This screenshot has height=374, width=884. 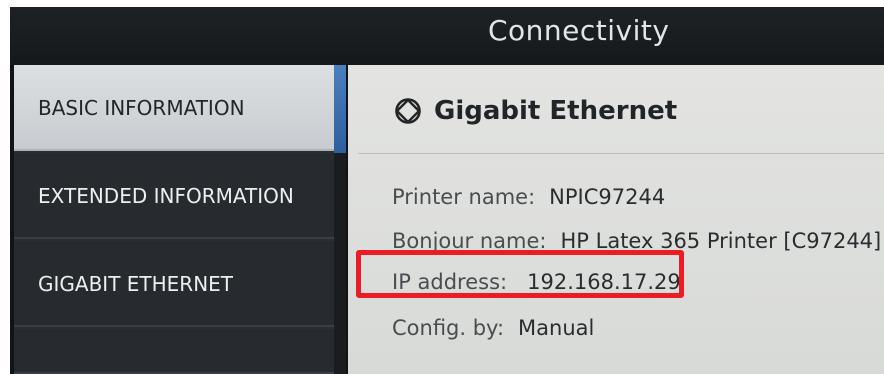 I want to click on section-title: Gigabit Ethernet, so click(x=556, y=111).